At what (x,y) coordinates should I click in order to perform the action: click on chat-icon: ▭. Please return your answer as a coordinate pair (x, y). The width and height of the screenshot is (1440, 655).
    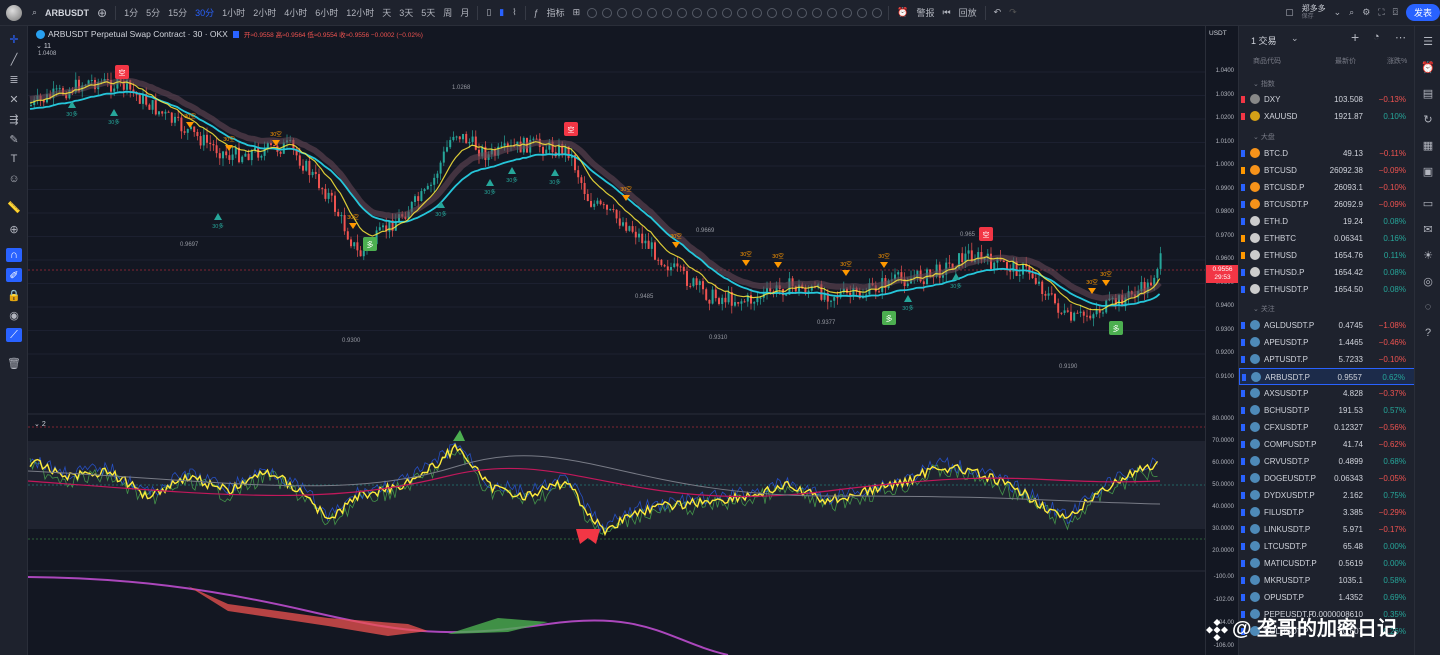
    Looking at the image, I should click on (1428, 203).